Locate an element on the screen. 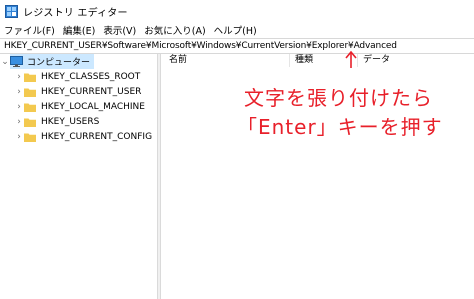  menu-favorites: お気に入り(A) is located at coordinates (174, 30).